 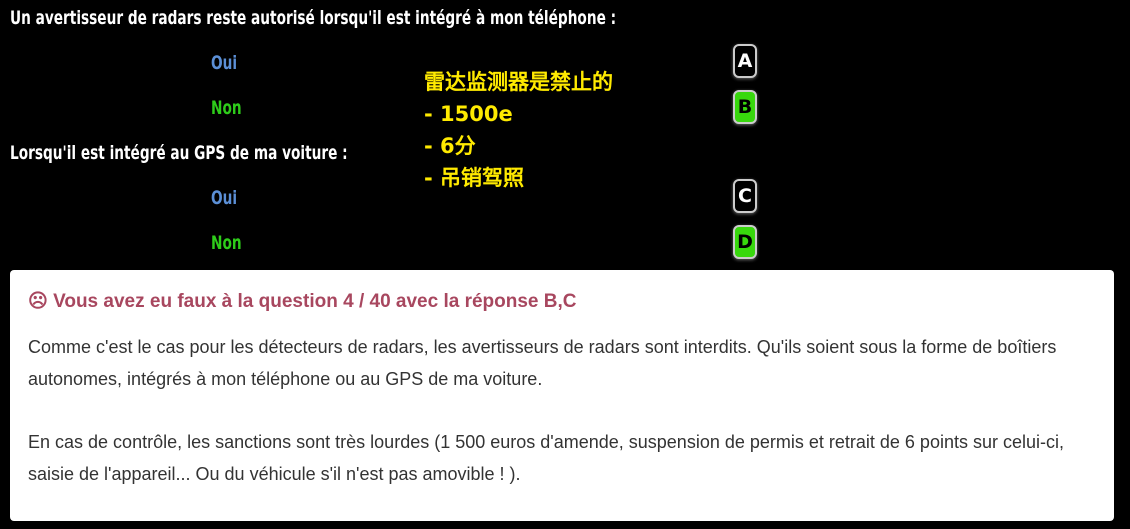 I want to click on option-d-label: Non, so click(x=226, y=243).